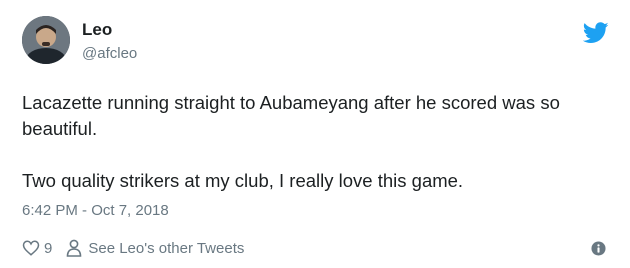 The width and height of the screenshot is (630, 268). I want to click on like-count: 9, so click(48, 248).